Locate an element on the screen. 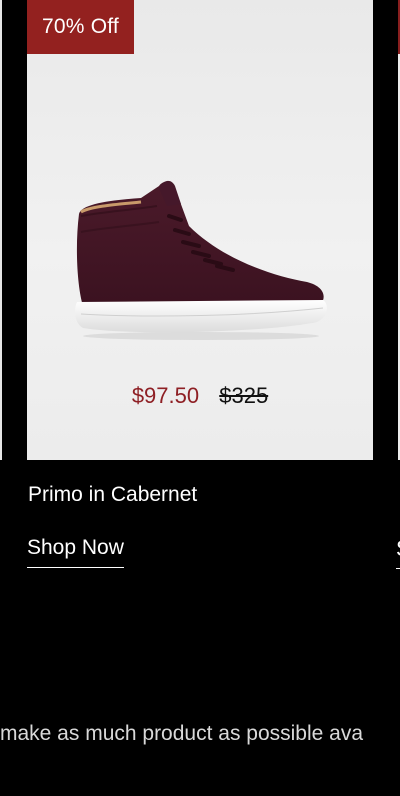 The height and width of the screenshot is (796, 400). discount-badge: 70% Off is located at coordinates (80, 27).